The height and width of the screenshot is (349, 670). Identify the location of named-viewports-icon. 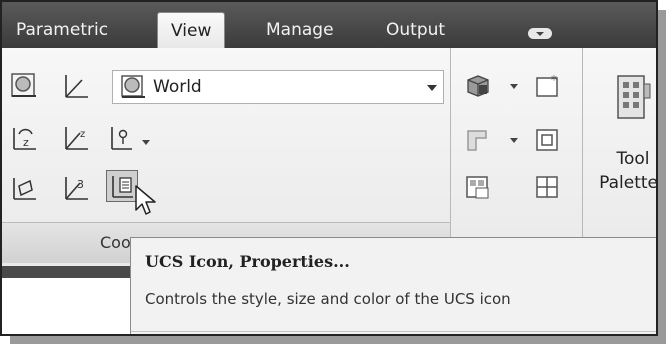
(478, 188).